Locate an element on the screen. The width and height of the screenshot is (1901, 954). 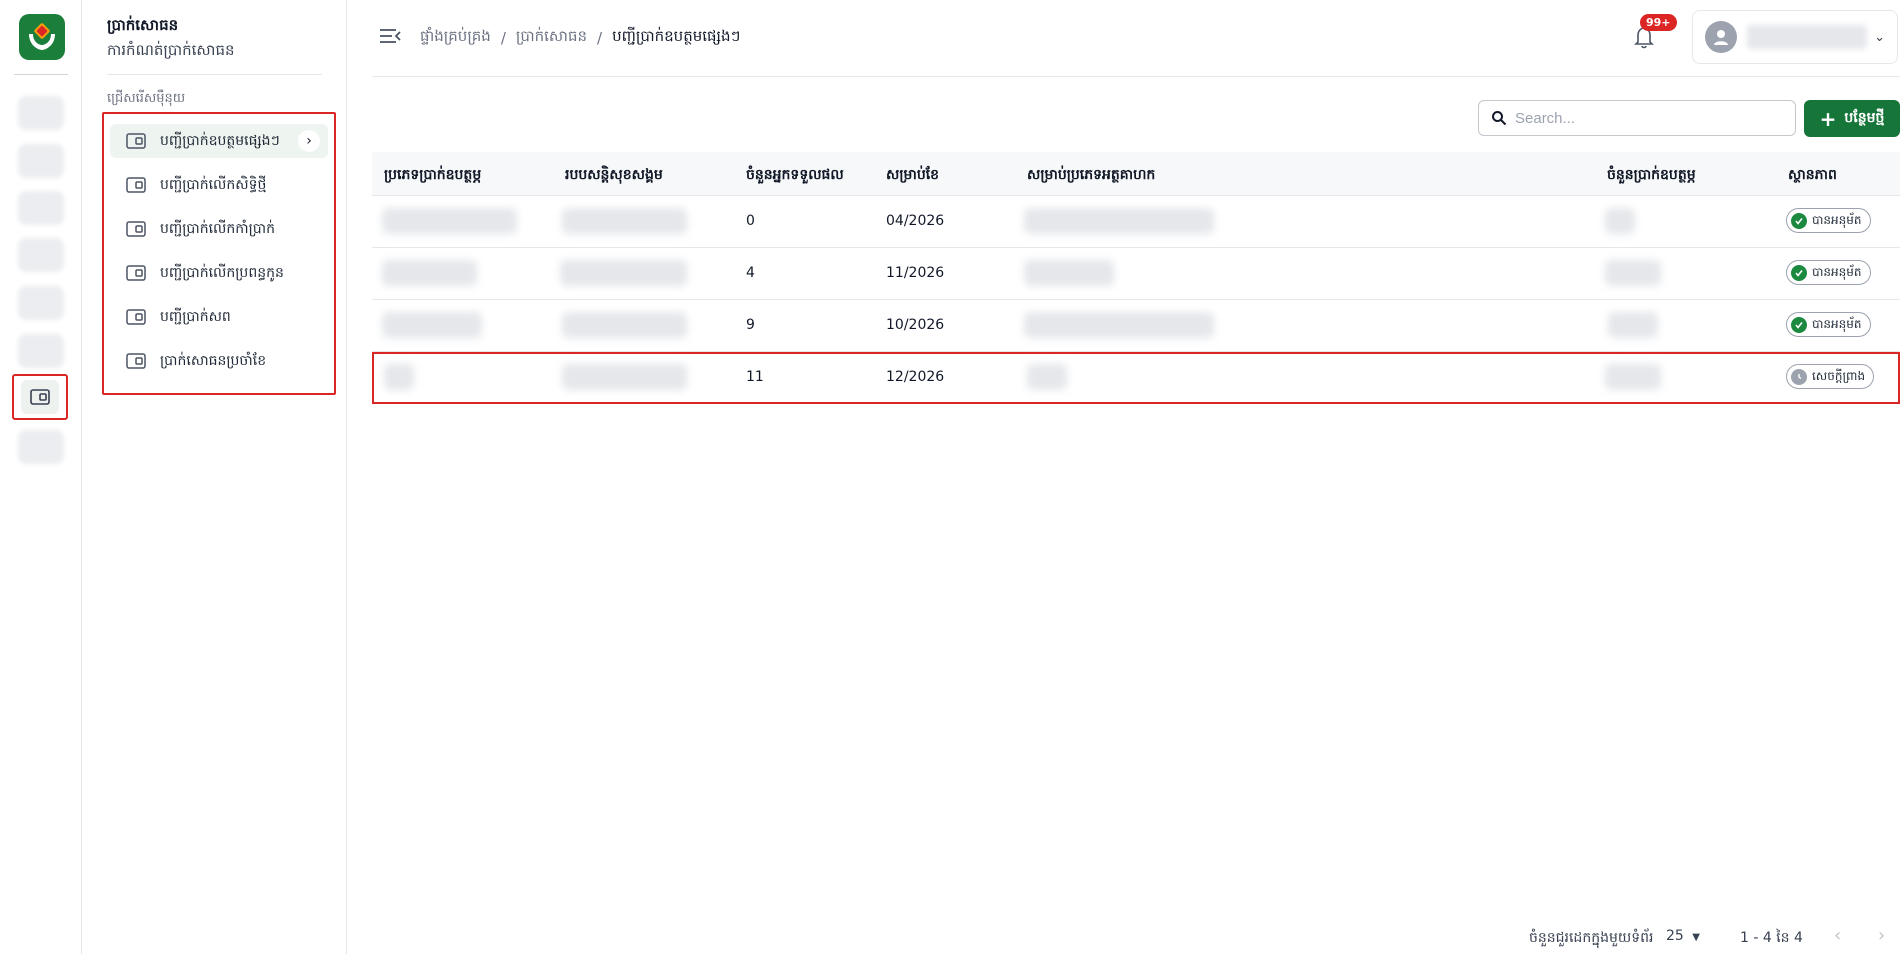
menu-item-other-allowances: បញ្ជីប្រាក់ឧបត្ថមផ្សេងៗ › is located at coordinates (219, 141).